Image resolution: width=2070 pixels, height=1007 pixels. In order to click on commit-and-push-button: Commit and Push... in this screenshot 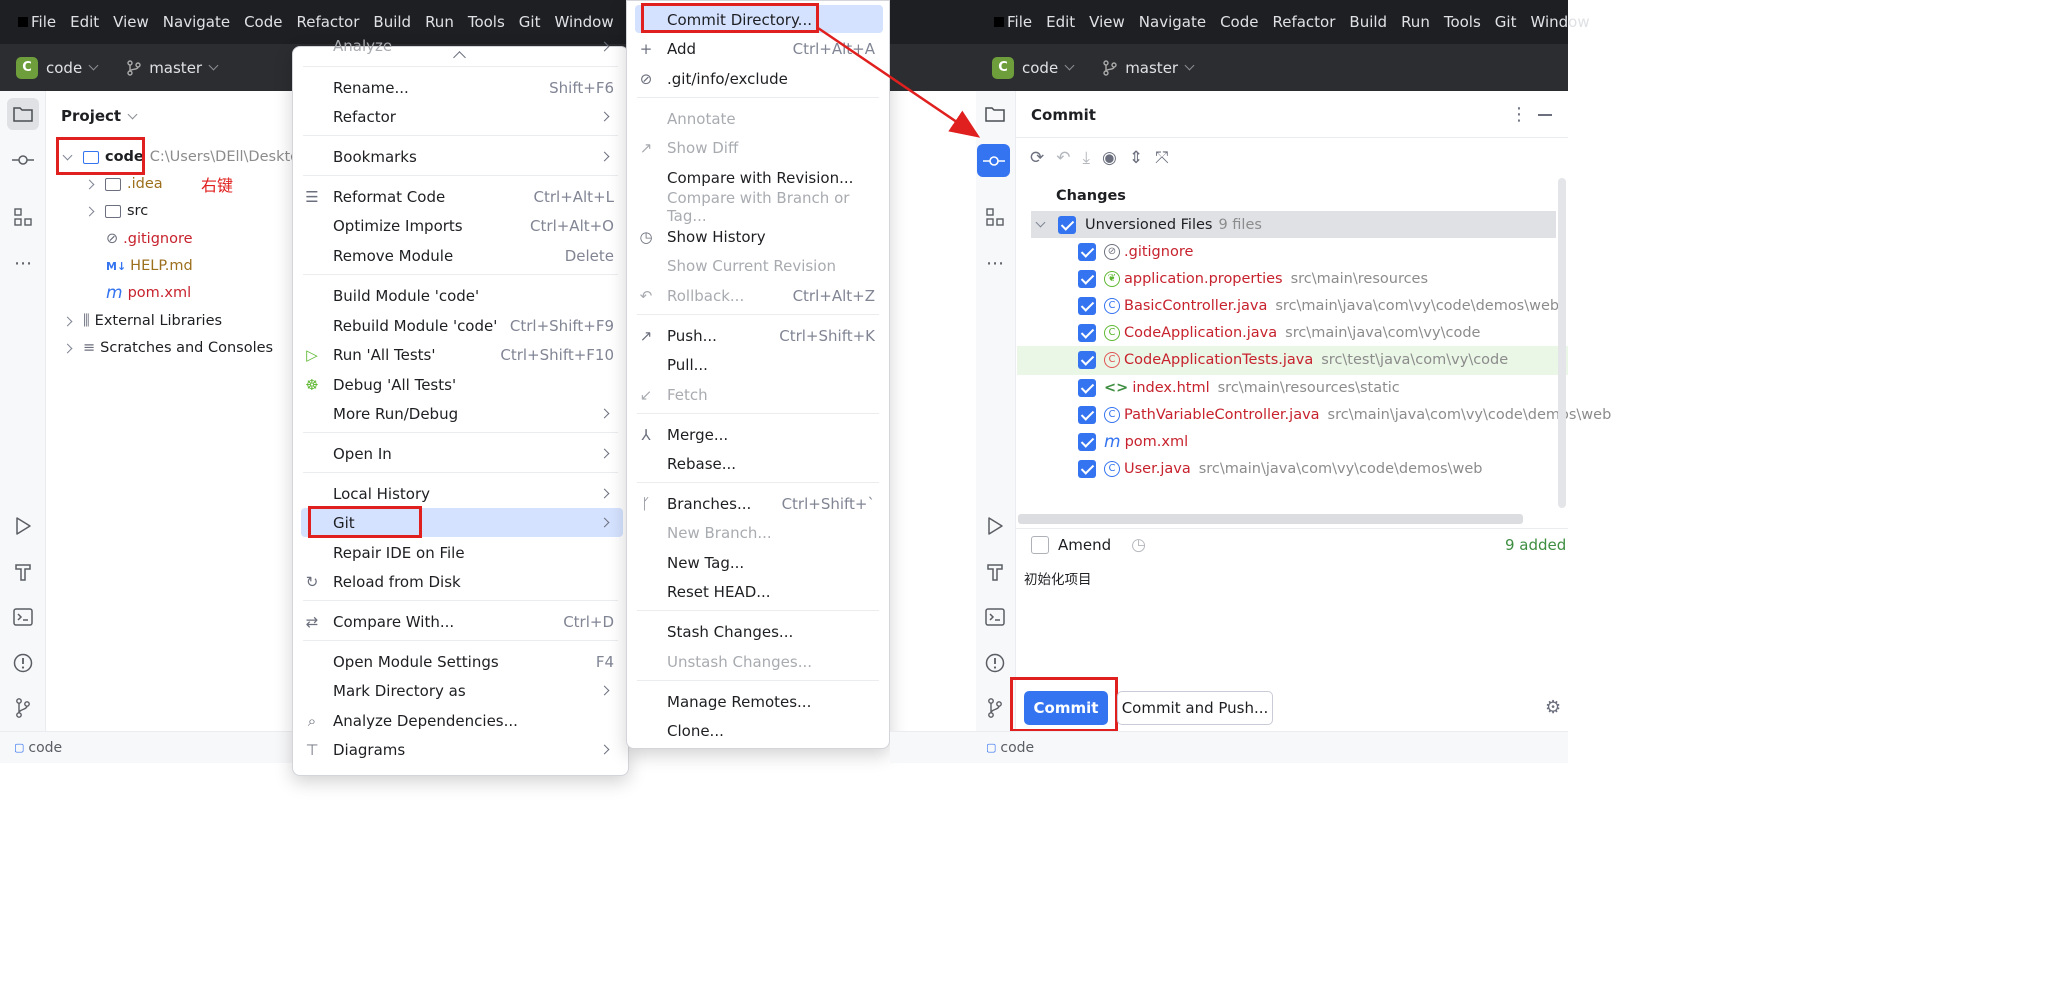, I will do `click(1195, 708)`.